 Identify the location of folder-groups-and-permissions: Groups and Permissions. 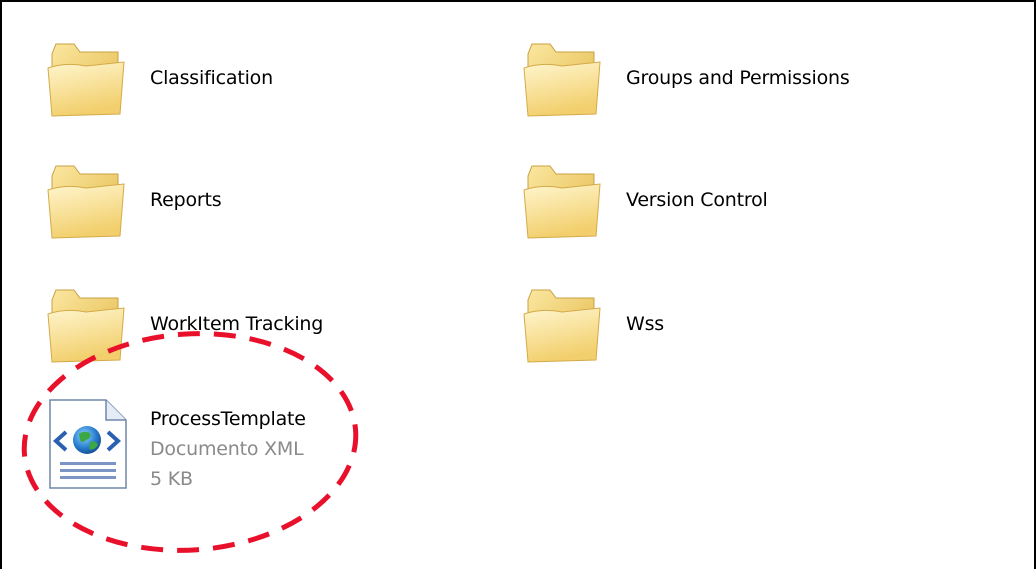
(702, 80).